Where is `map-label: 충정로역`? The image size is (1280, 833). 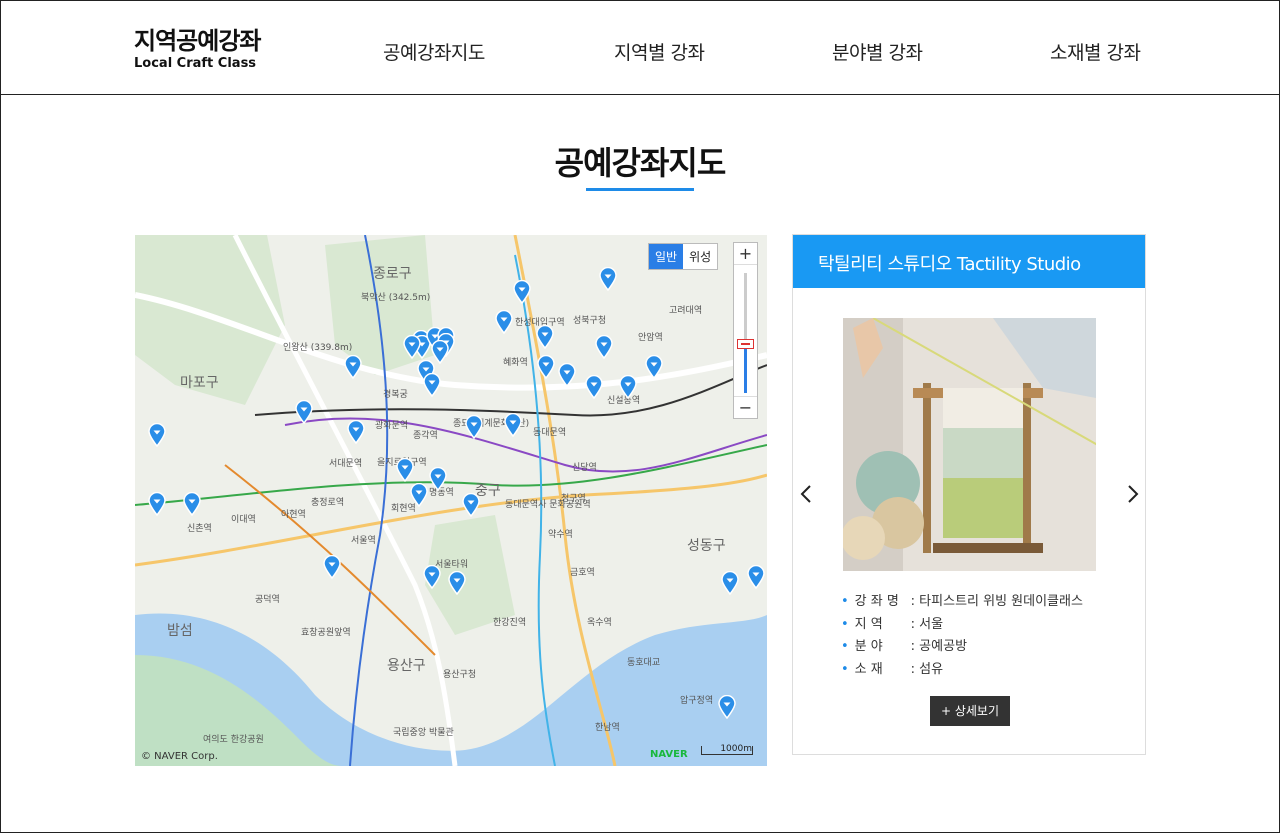
map-label: 충정로역 is located at coordinates (328, 503).